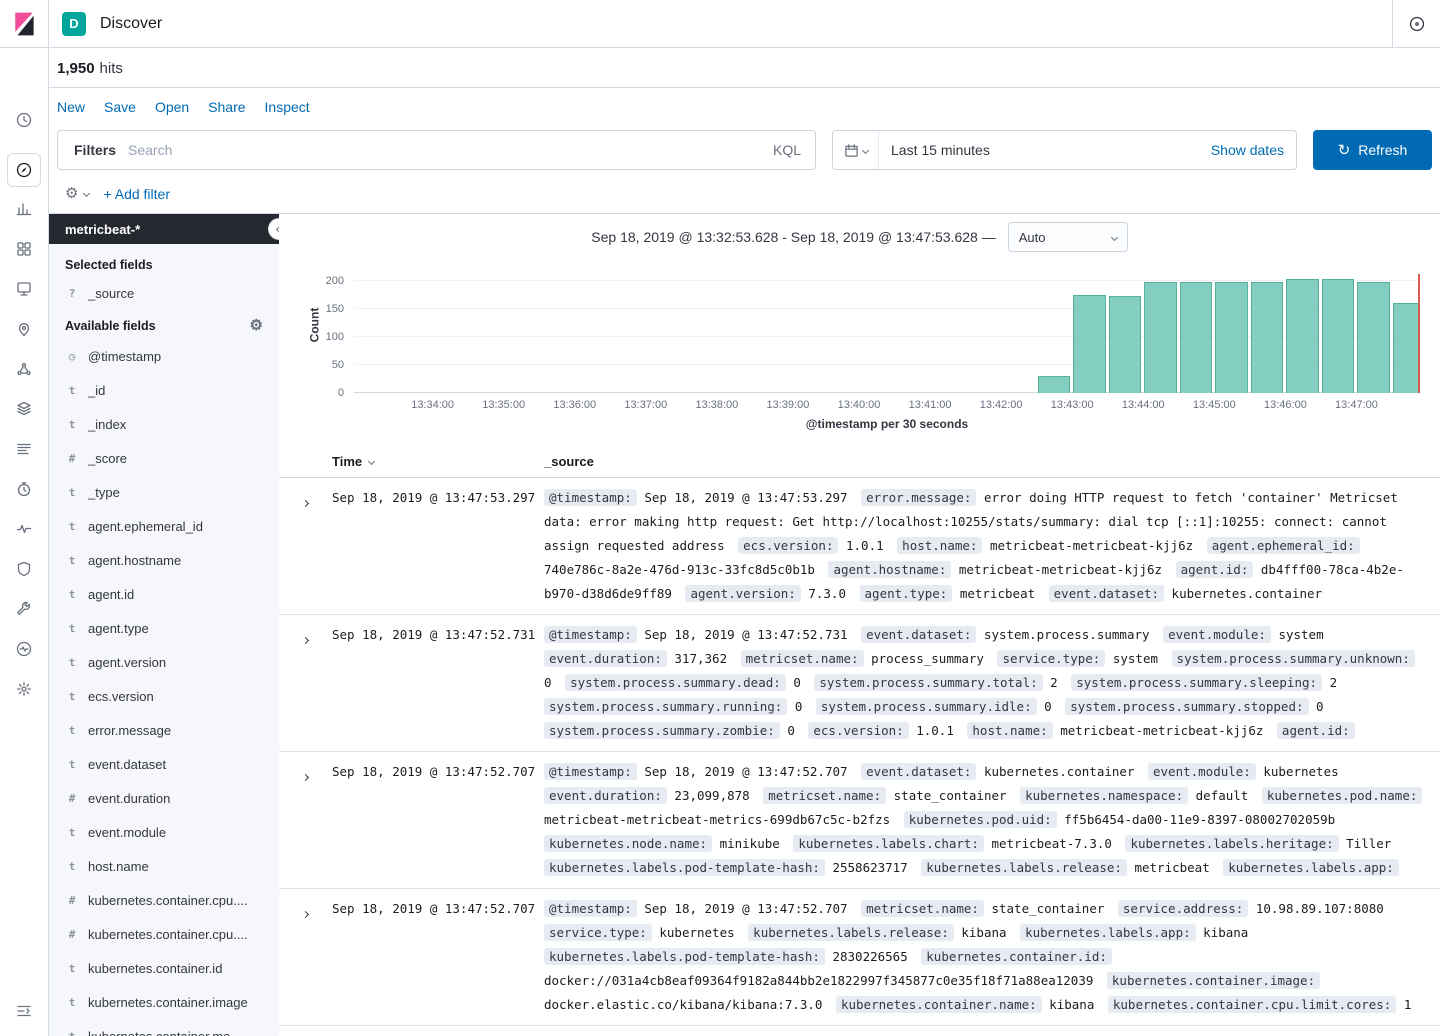 This screenshot has width=1440, height=1036. Describe the element at coordinates (717, 405) in the screenshot. I see `x-tick-label: 13:38:00` at that location.